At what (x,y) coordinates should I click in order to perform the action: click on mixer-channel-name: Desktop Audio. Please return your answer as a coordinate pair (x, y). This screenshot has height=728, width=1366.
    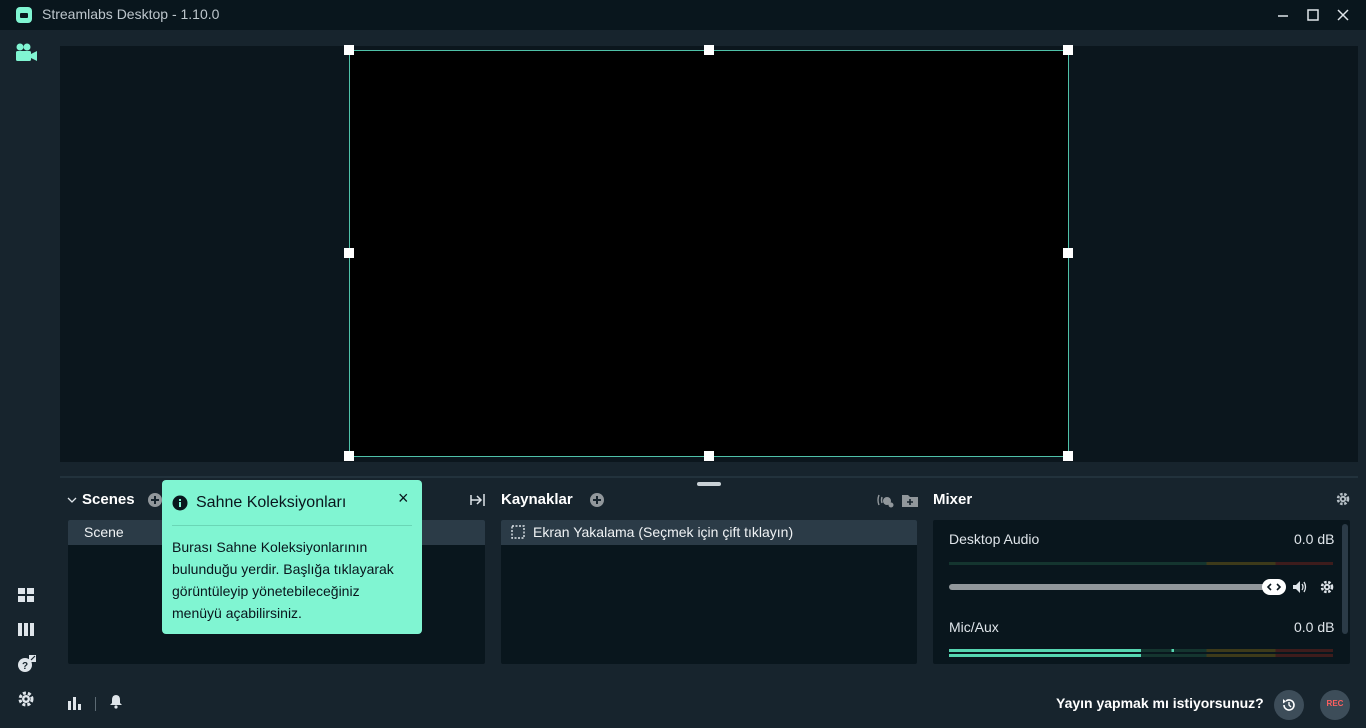
    Looking at the image, I should click on (994, 539).